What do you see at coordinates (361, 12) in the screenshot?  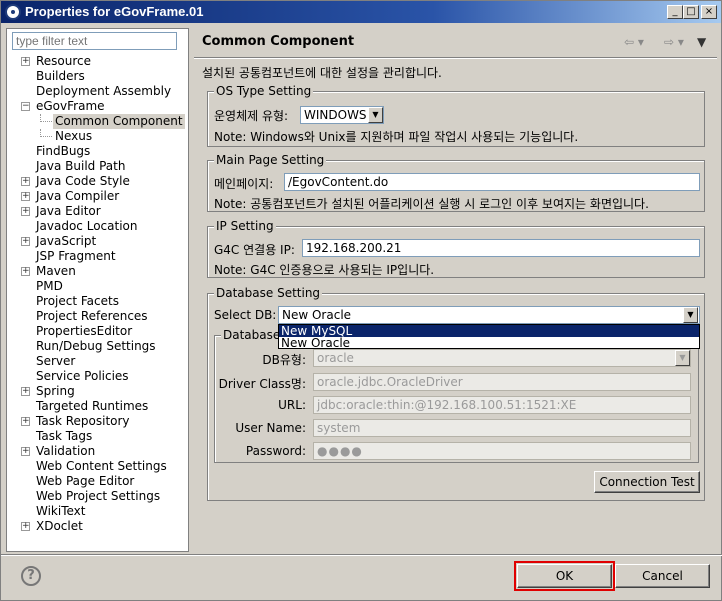 I see `title-bar: Properties for eGovFrame.01 _ □ ×` at bounding box center [361, 12].